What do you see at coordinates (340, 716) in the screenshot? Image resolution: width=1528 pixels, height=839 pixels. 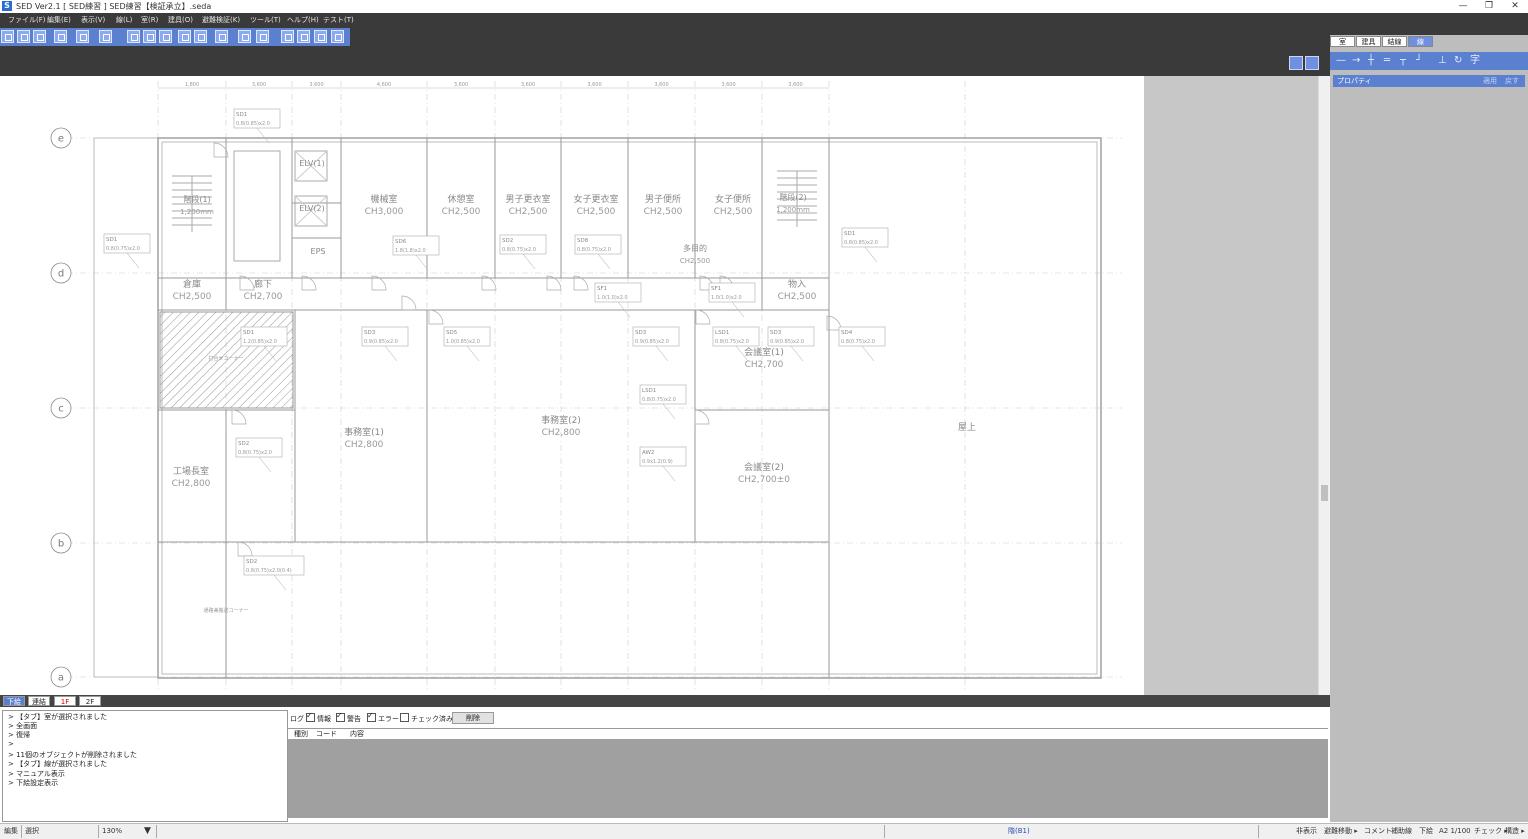 I see `filter-warning-checkbox` at bounding box center [340, 716].